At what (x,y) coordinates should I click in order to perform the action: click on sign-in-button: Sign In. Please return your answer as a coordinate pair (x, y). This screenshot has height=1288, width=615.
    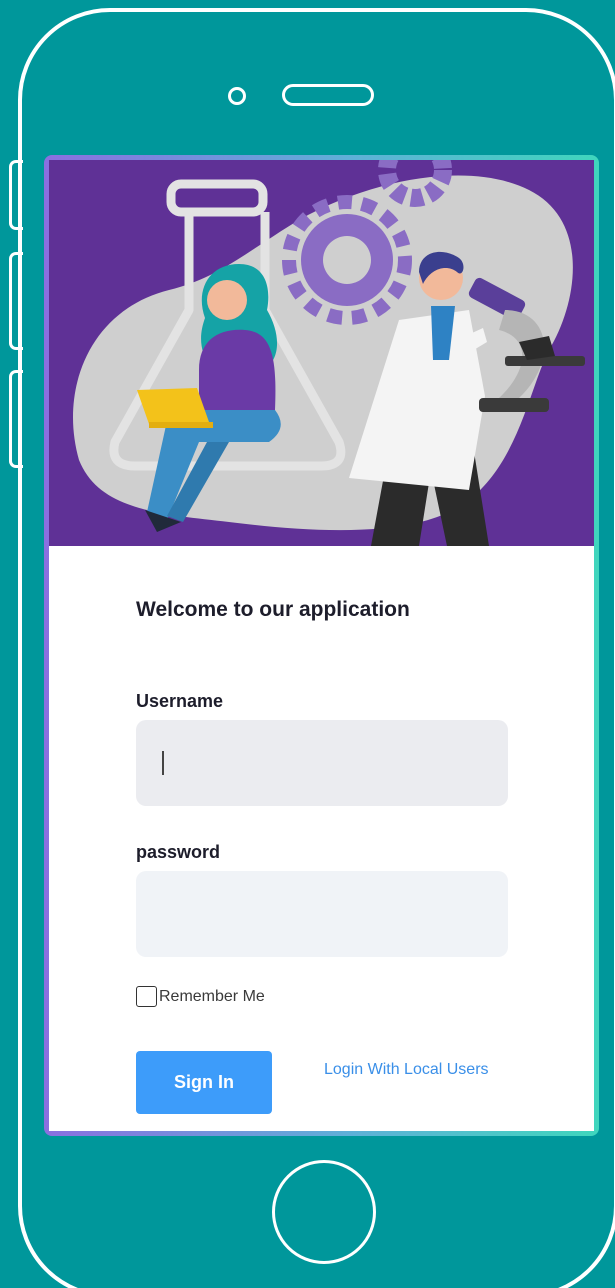
    Looking at the image, I should click on (204, 1082).